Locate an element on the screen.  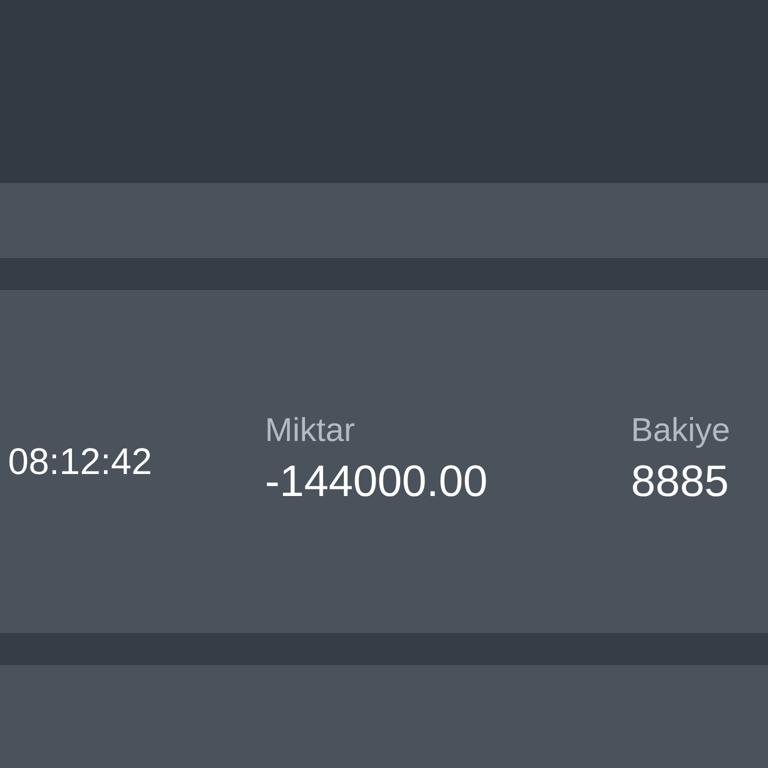
field-label: Bakiye is located at coordinates (680, 429).